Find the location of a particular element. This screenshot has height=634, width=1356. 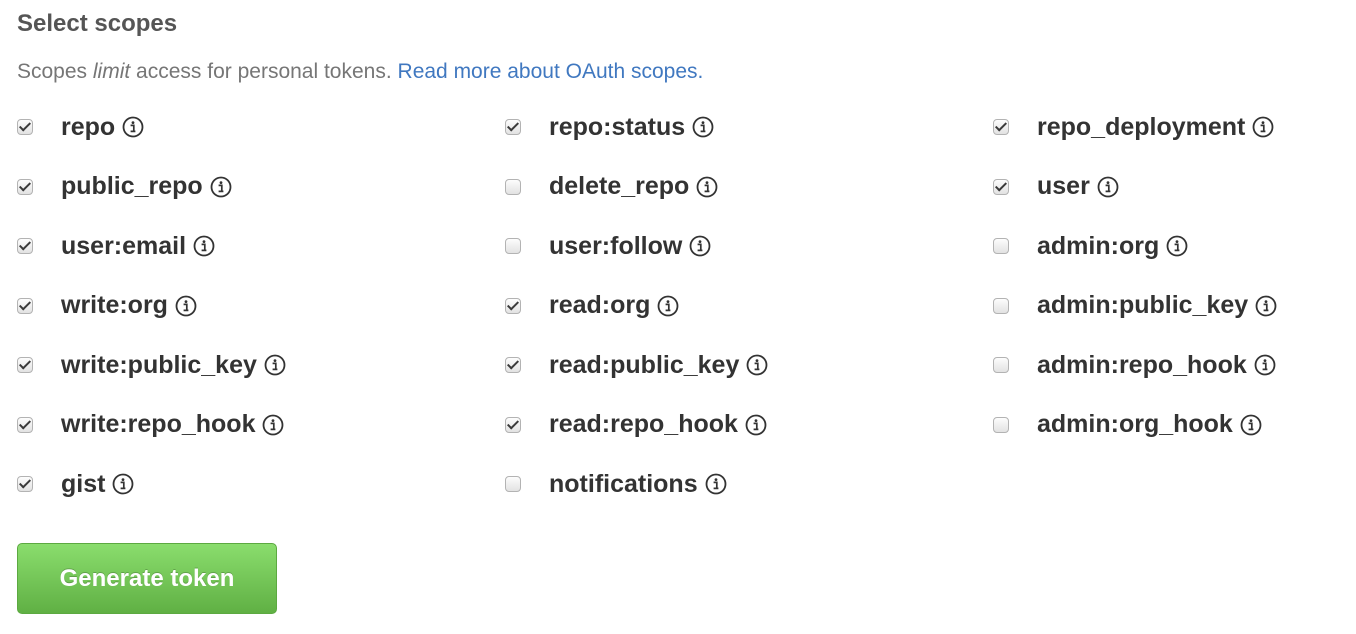

scope-name: user is located at coordinates (1063, 186).